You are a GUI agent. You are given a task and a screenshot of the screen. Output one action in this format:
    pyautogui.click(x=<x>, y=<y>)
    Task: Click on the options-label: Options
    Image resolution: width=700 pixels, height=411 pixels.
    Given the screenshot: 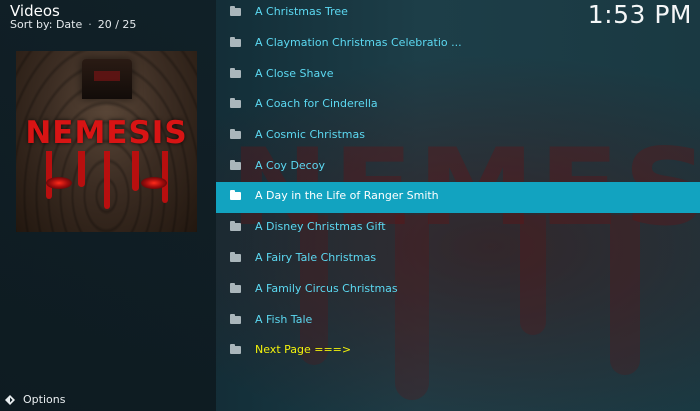 What is the action you would take?
    pyautogui.click(x=44, y=399)
    